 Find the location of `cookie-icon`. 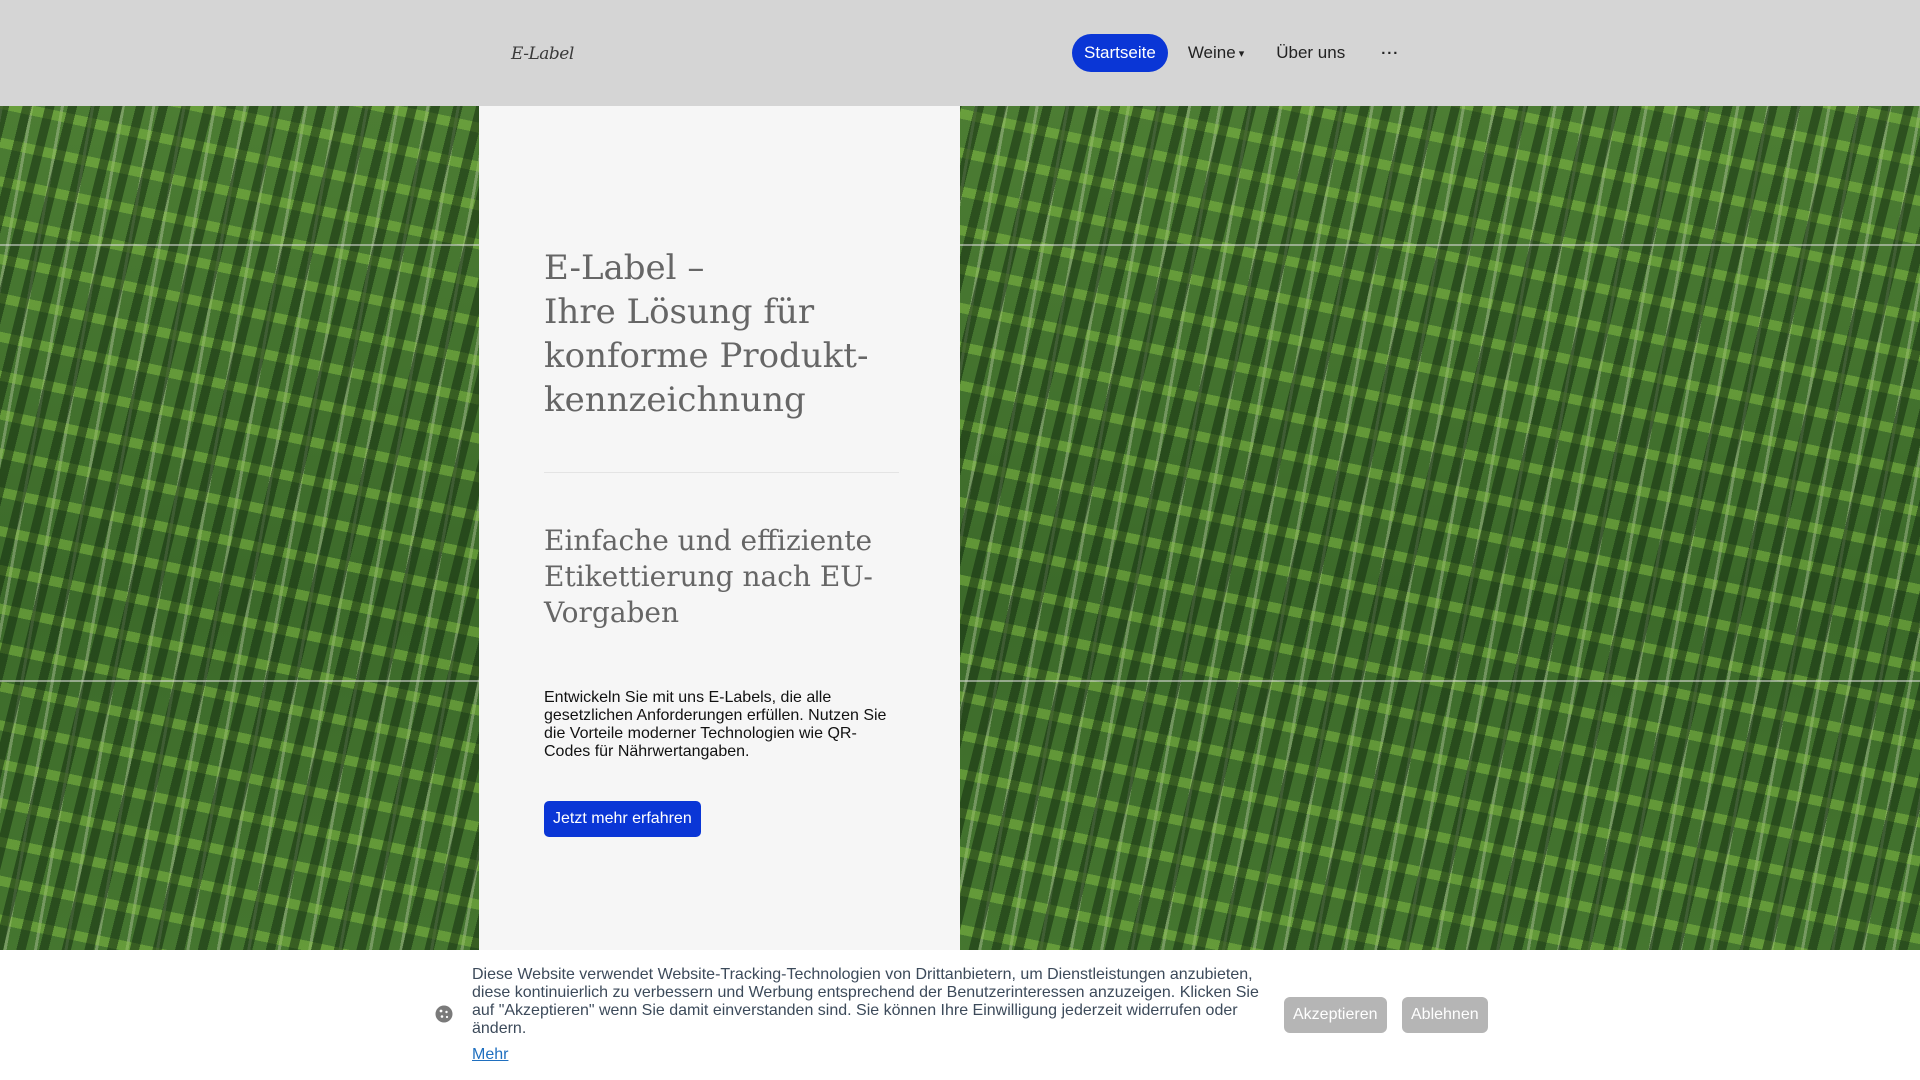

cookie-icon is located at coordinates (444, 1014).